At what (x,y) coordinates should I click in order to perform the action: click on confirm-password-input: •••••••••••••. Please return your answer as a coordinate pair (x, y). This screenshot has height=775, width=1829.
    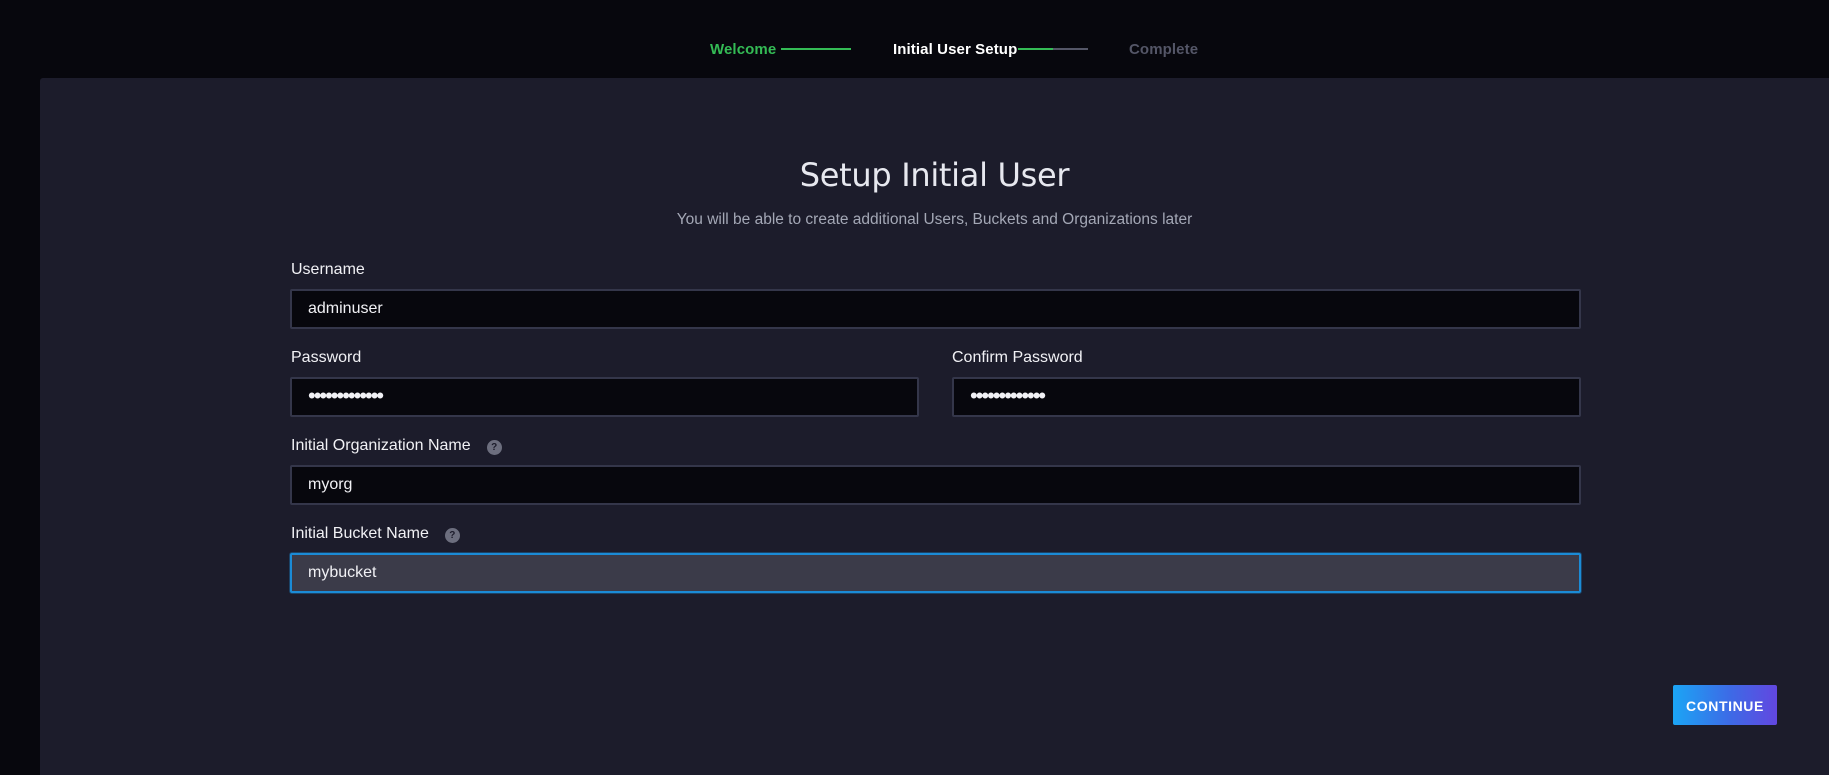
    Looking at the image, I should click on (1266, 397).